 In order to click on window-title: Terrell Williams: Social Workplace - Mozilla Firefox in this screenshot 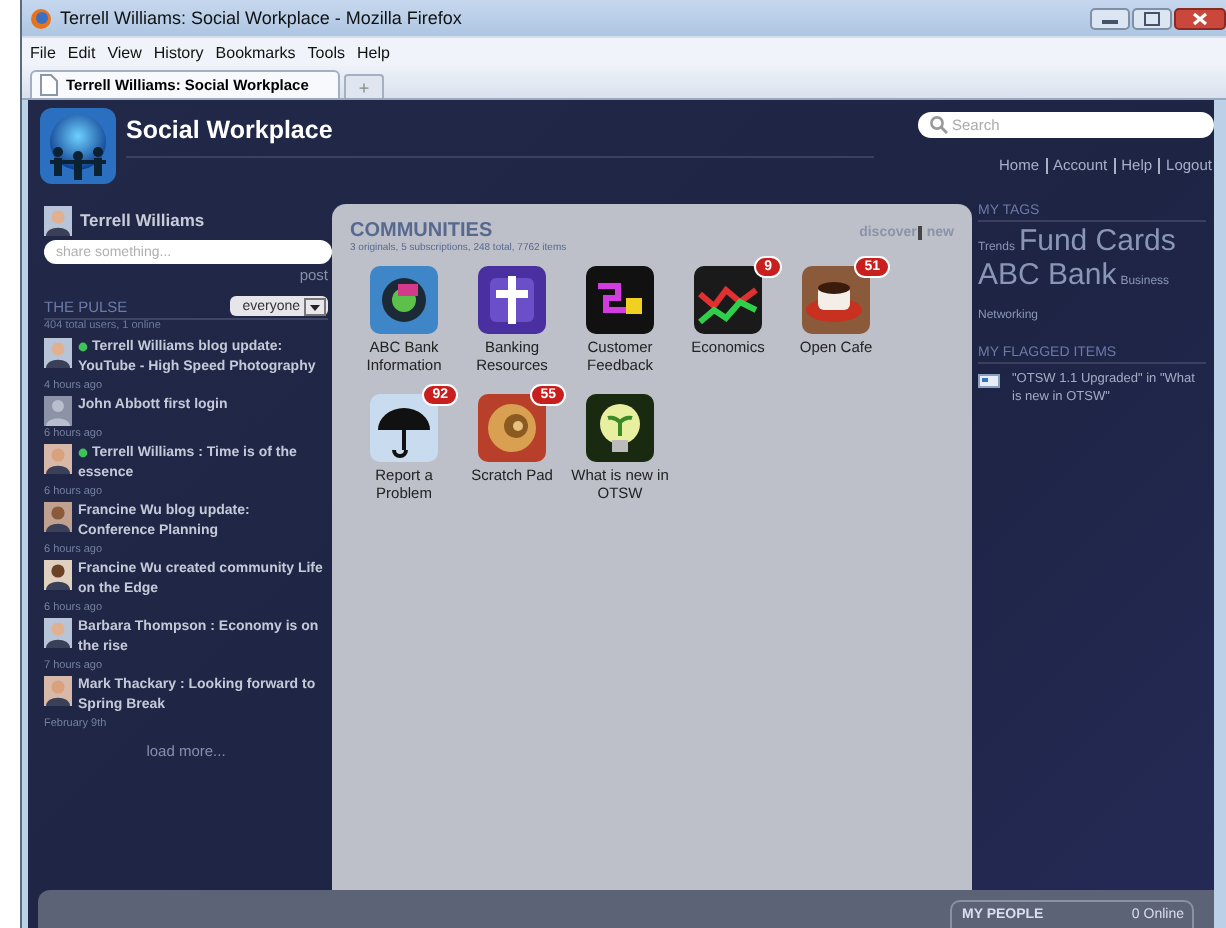, I will do `click(261, 18)`.